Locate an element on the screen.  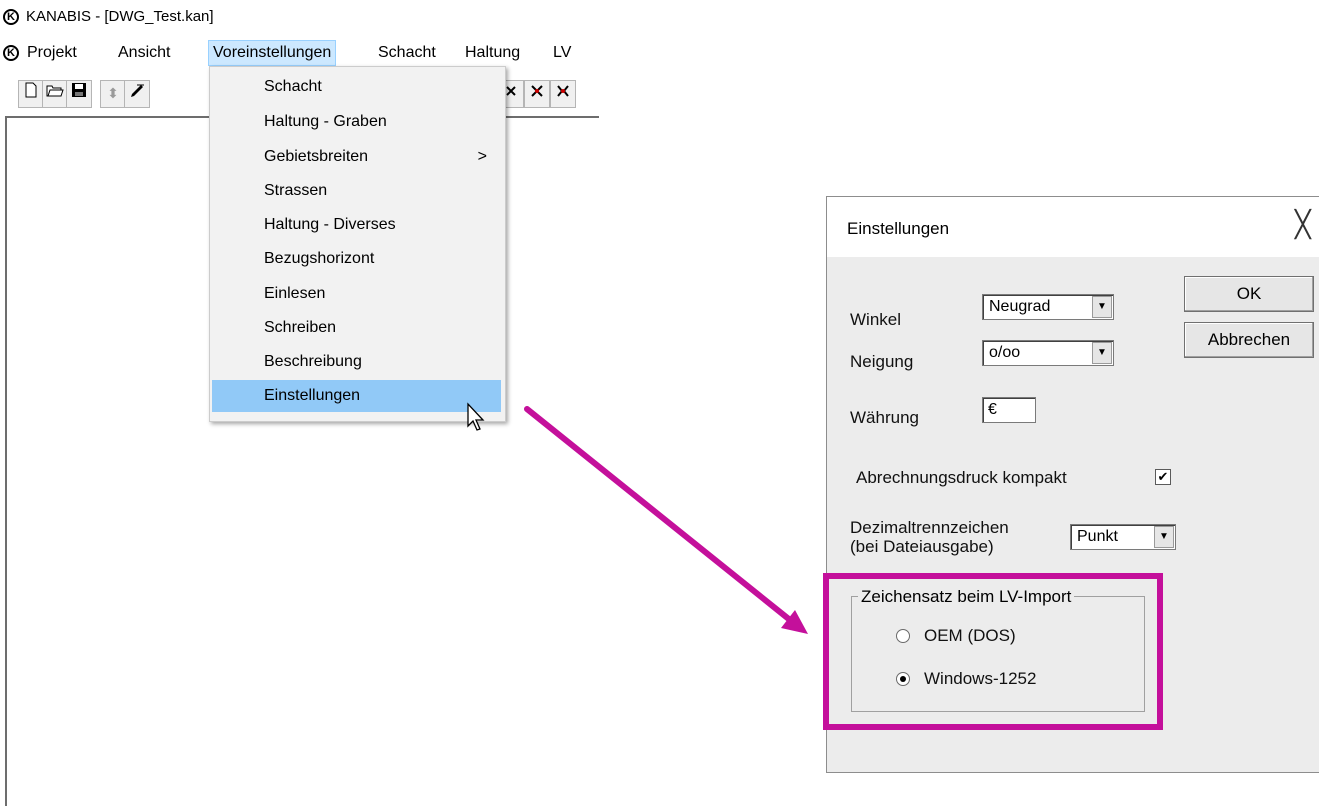
dezimal-value: Punkt is located at coordinates (1097, 536).